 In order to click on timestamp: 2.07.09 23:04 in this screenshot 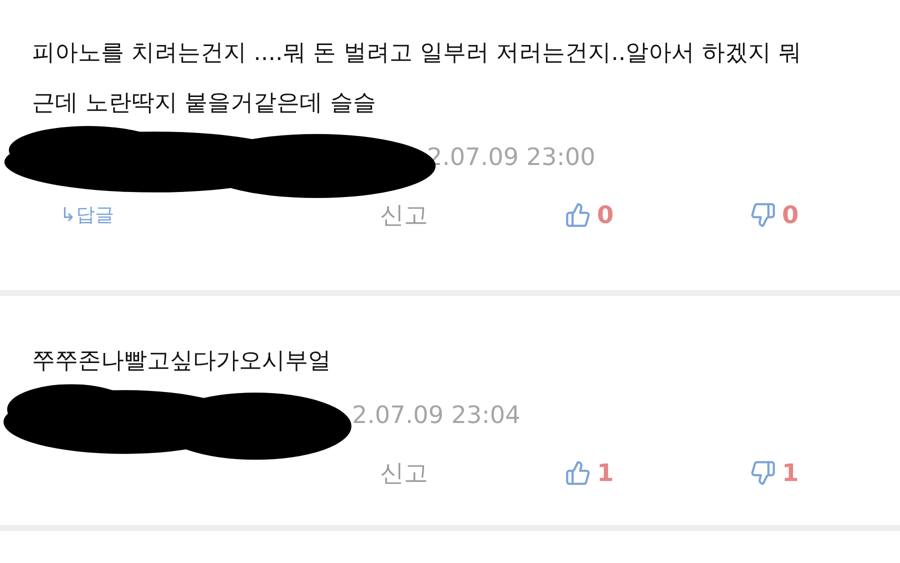, I will do `click(436, 415)`.